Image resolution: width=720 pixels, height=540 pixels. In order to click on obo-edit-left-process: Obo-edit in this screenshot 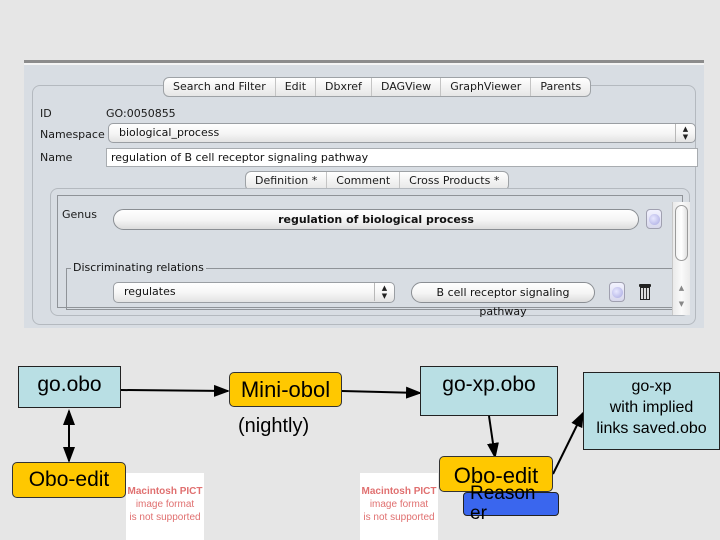, I will do `click(69, 480)`.